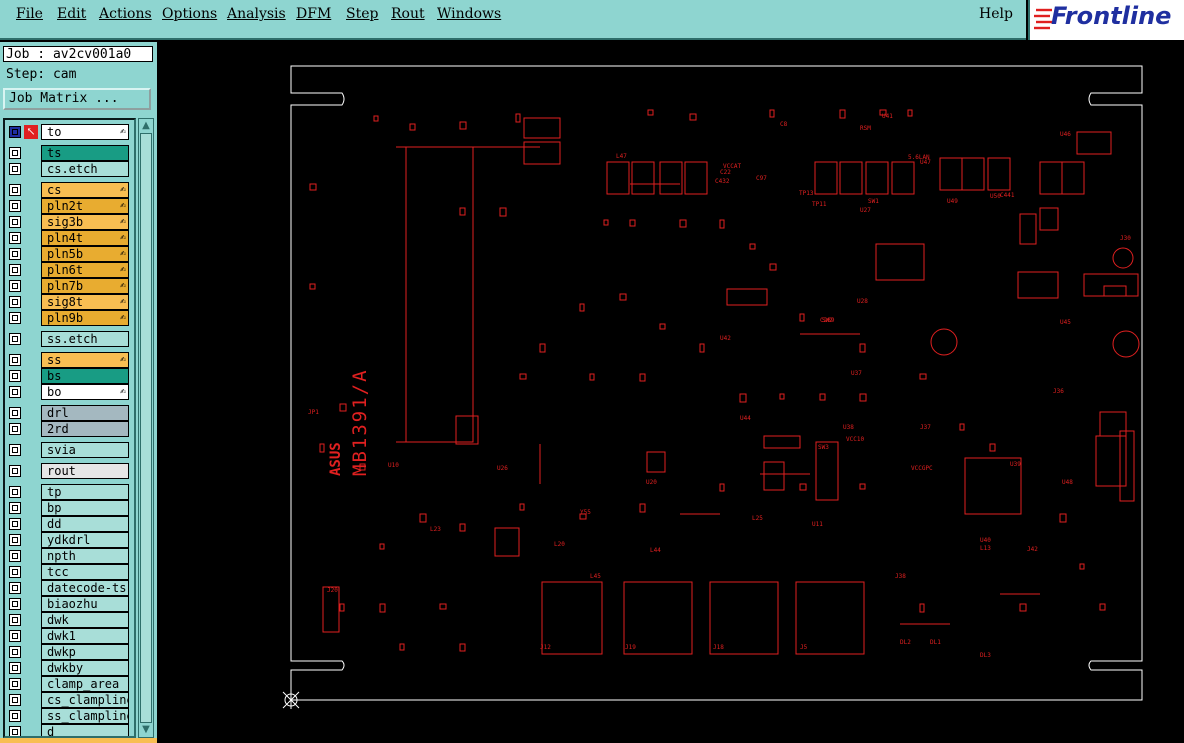 The image size is (1184, 743). What do you see at coordinates (85, 540) in the screenshot?
I see `layer-name: ydkdrl` at bounding box center [85, 540].